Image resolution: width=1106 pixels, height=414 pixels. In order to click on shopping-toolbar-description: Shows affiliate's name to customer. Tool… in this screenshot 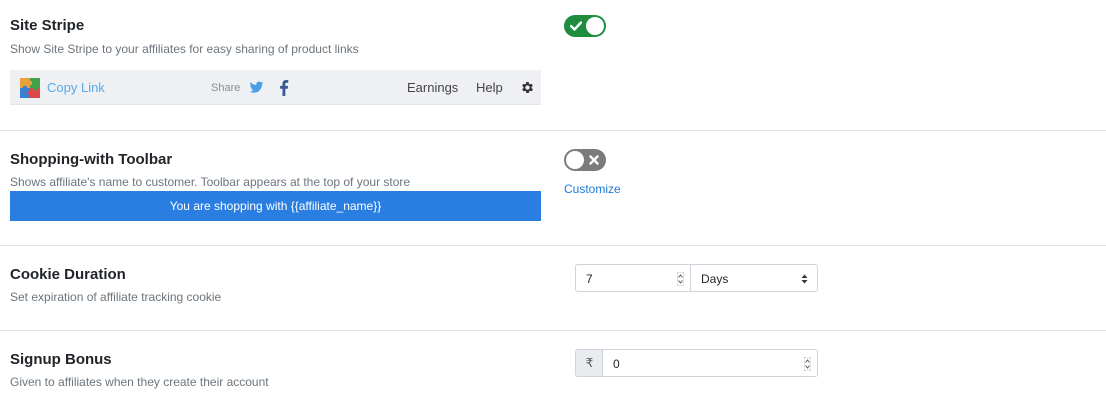, I will do `click(210, 182)`.